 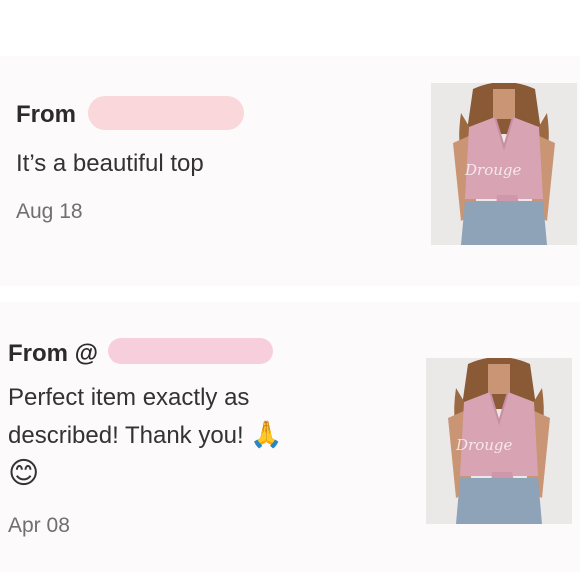 I want to click on review-message-line: Perfect item exactly as, so click(x=129, y=397).